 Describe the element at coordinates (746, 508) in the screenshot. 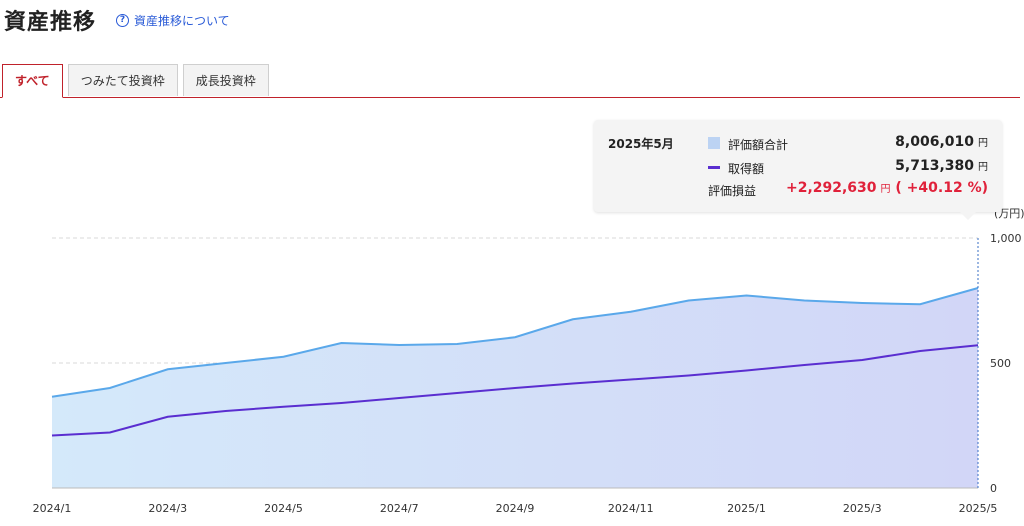

I see `x-tick-label: 2025/1` at that location.